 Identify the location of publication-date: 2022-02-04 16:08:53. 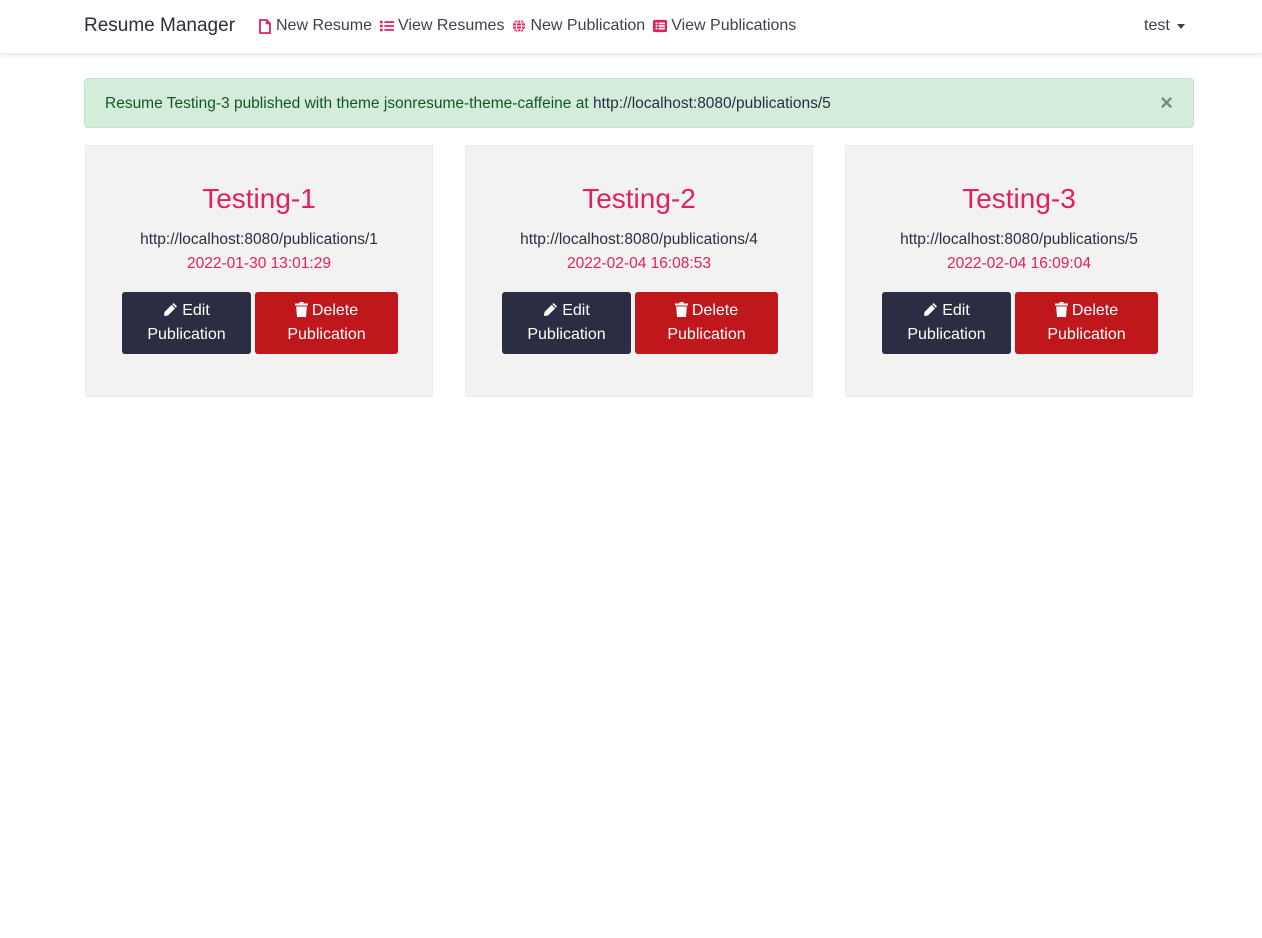
(639, 263).